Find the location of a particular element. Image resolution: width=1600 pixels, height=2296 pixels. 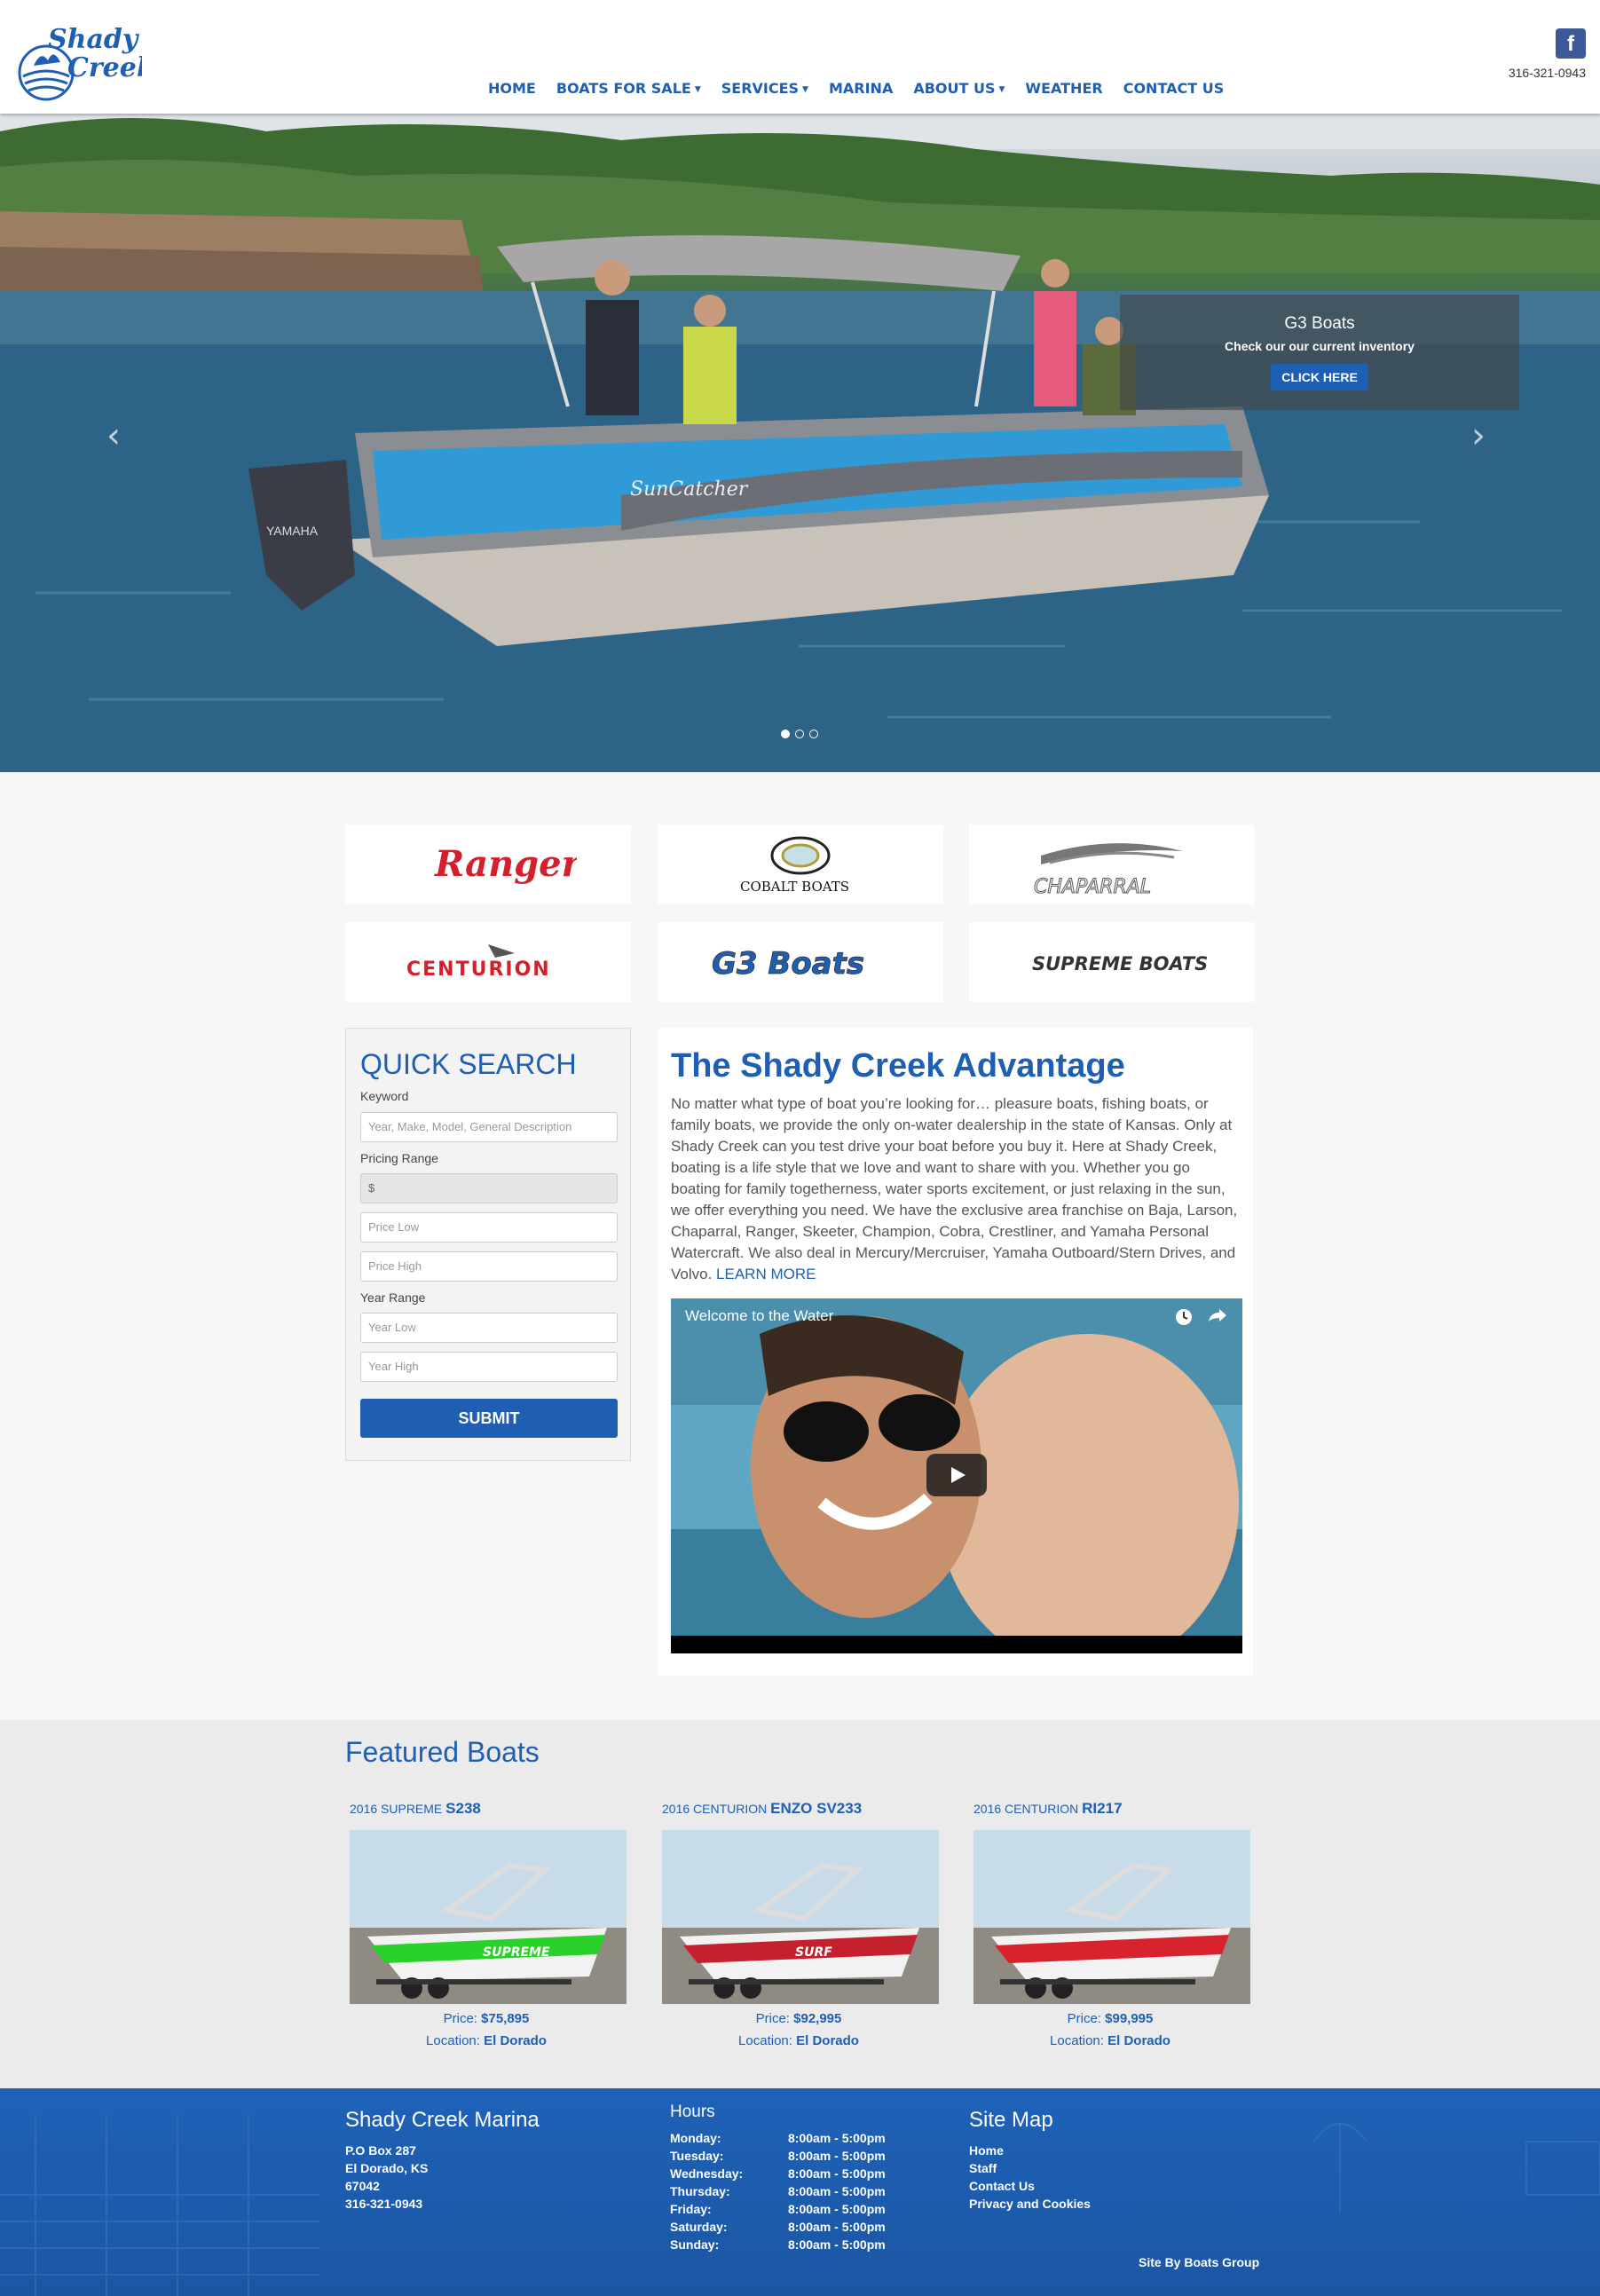

price-label: Price: is located at coordinates (772, 2018).